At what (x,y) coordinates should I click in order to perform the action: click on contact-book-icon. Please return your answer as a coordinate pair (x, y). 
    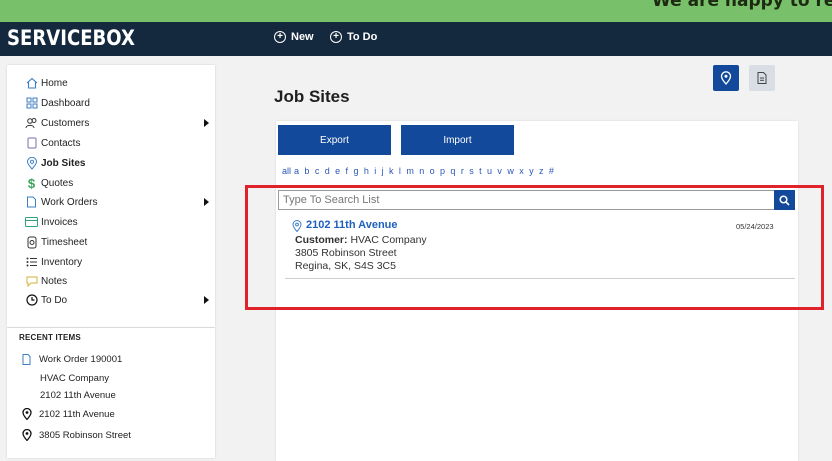
    Looking at the image, I should click on (31, 143).